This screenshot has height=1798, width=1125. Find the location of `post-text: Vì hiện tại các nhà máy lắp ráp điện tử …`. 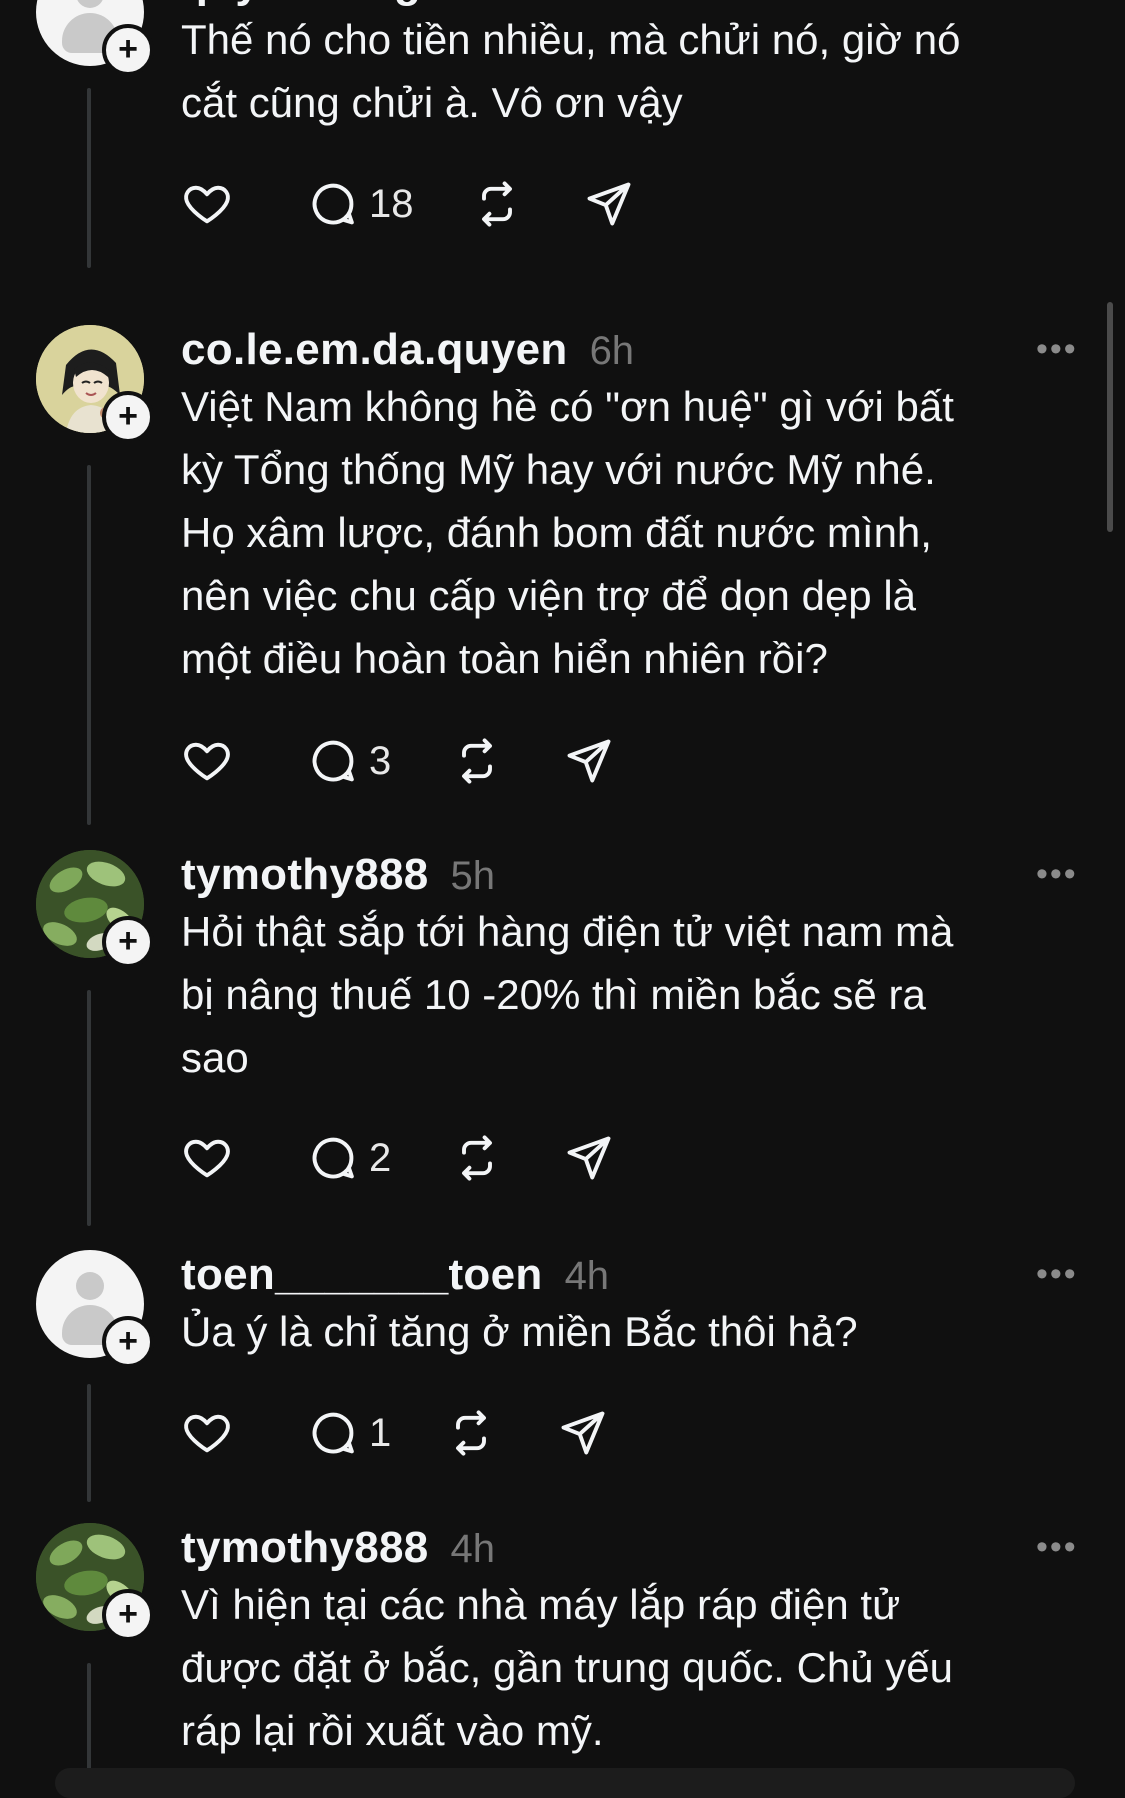

post-text: Vì hiện tại các nhà máy lắp ráp điện tử … is located at coordinates (567, 1667).